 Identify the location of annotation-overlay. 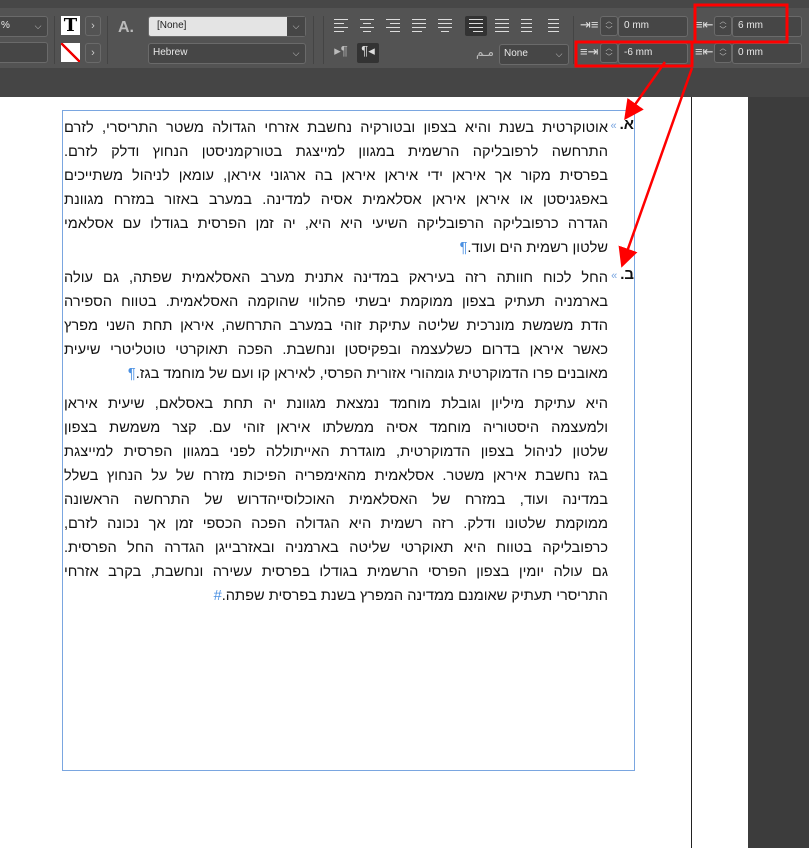
(681, 135).